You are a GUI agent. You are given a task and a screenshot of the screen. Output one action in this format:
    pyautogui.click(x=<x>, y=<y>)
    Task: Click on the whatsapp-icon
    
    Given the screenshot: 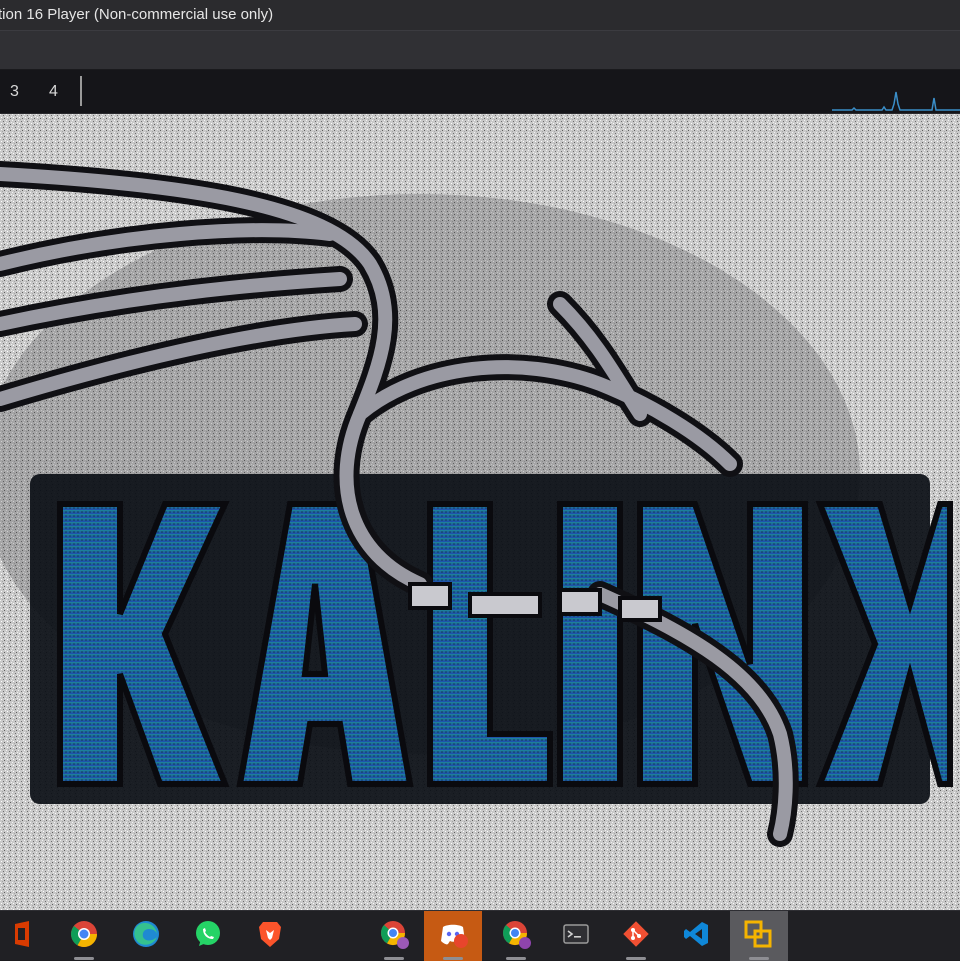 What is the action you would take?
    pyautogui.click(x=208, y=933)
    